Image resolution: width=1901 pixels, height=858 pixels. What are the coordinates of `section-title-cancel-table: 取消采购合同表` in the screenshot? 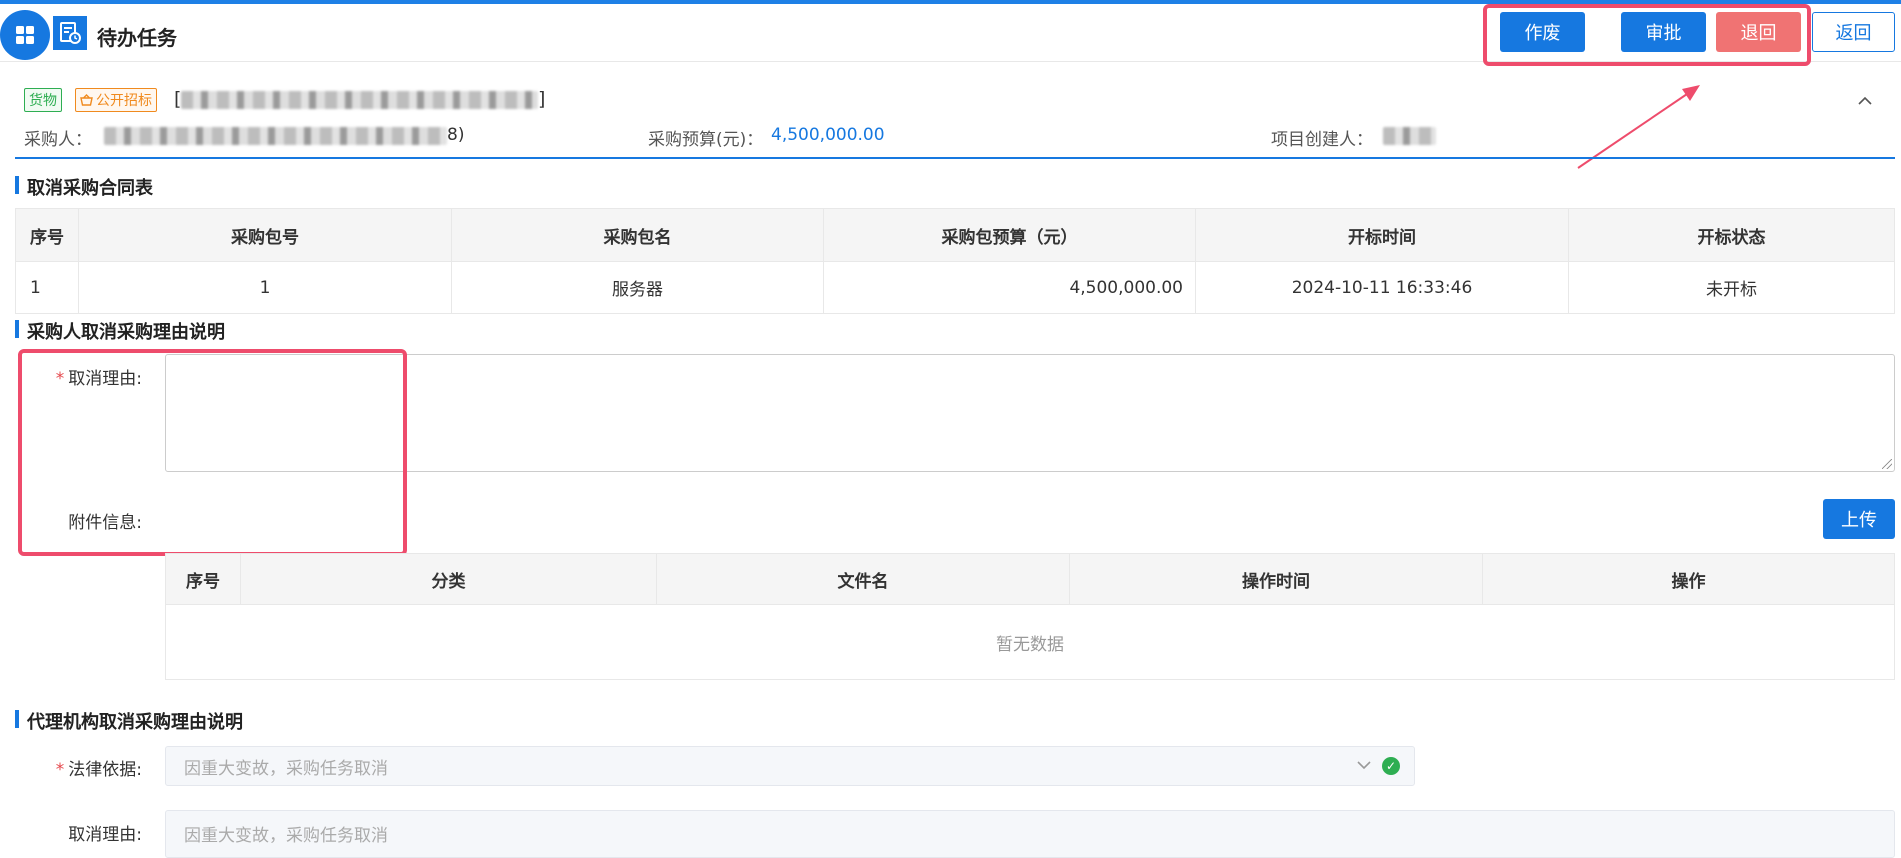 It's located at (84, 187).